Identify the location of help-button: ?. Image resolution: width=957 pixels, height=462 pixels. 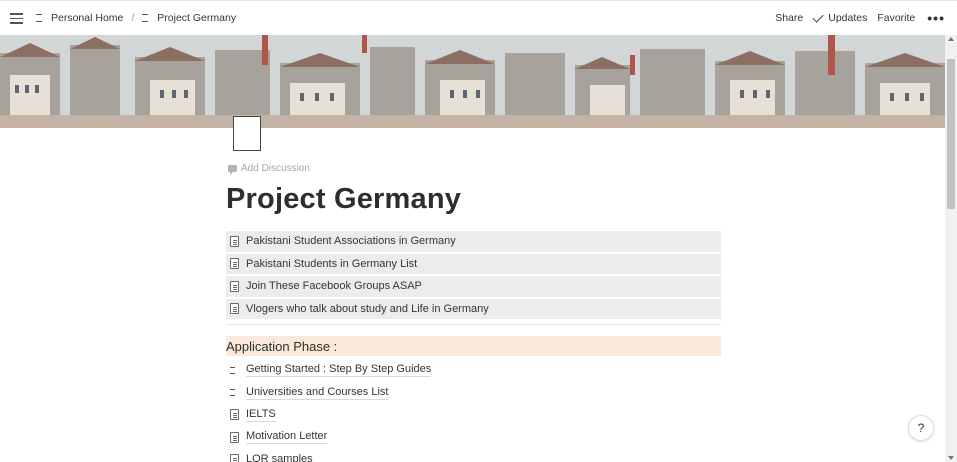
(921, 428).